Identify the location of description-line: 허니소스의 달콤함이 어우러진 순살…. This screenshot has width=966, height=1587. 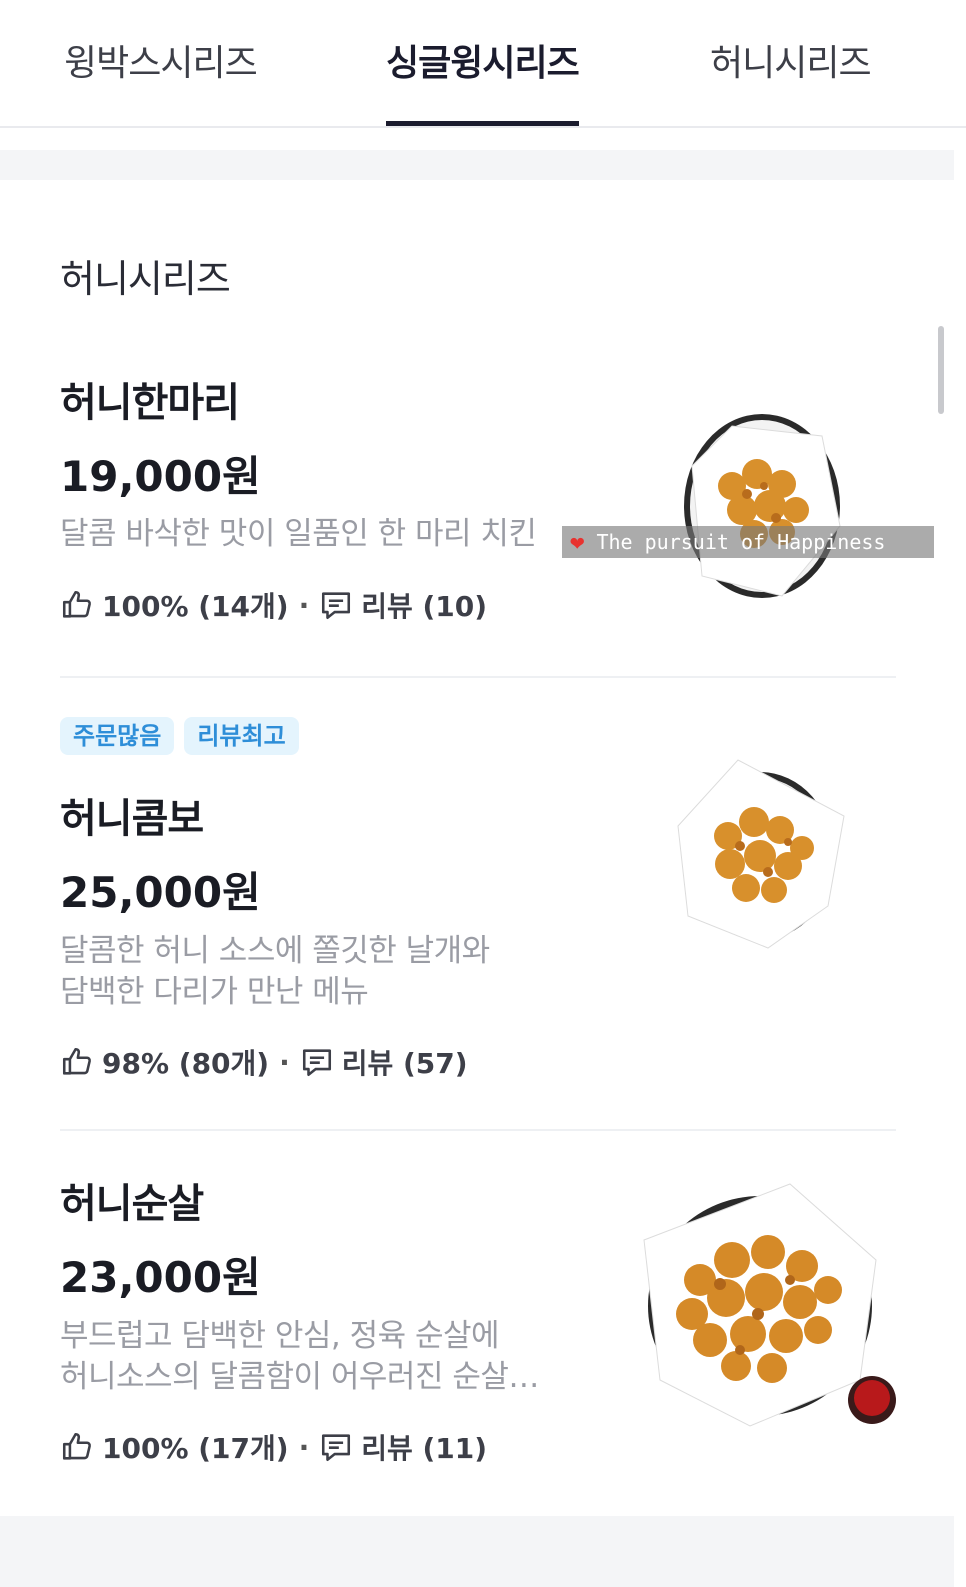
(299, 1377).